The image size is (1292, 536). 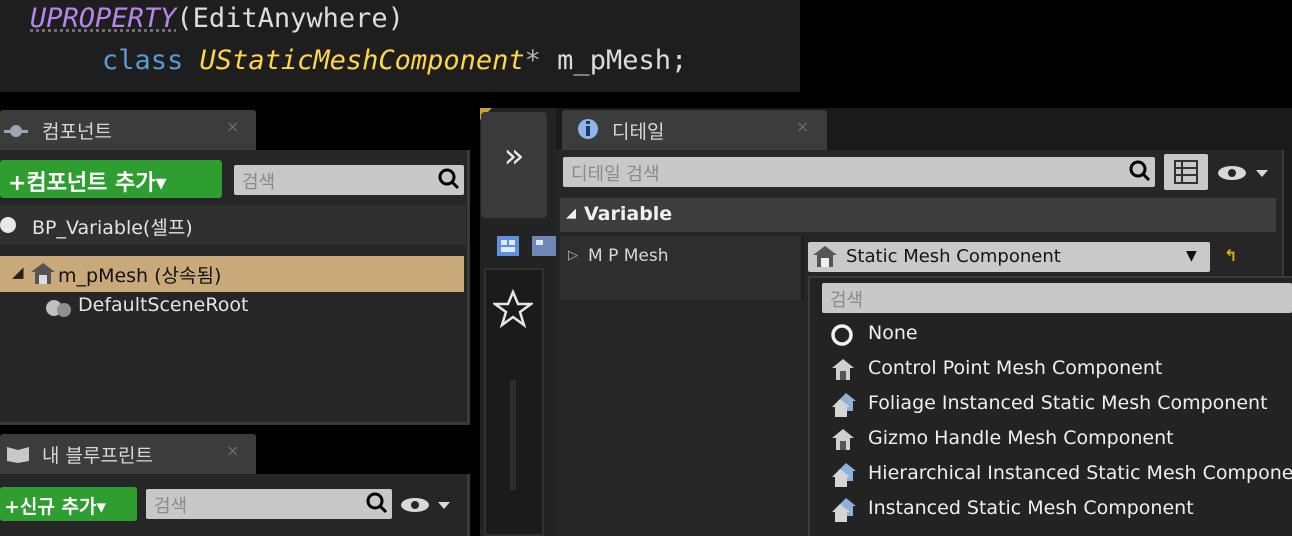 I want to click on collapse-arrow-icon: ◢, so click(x=571, y=213).